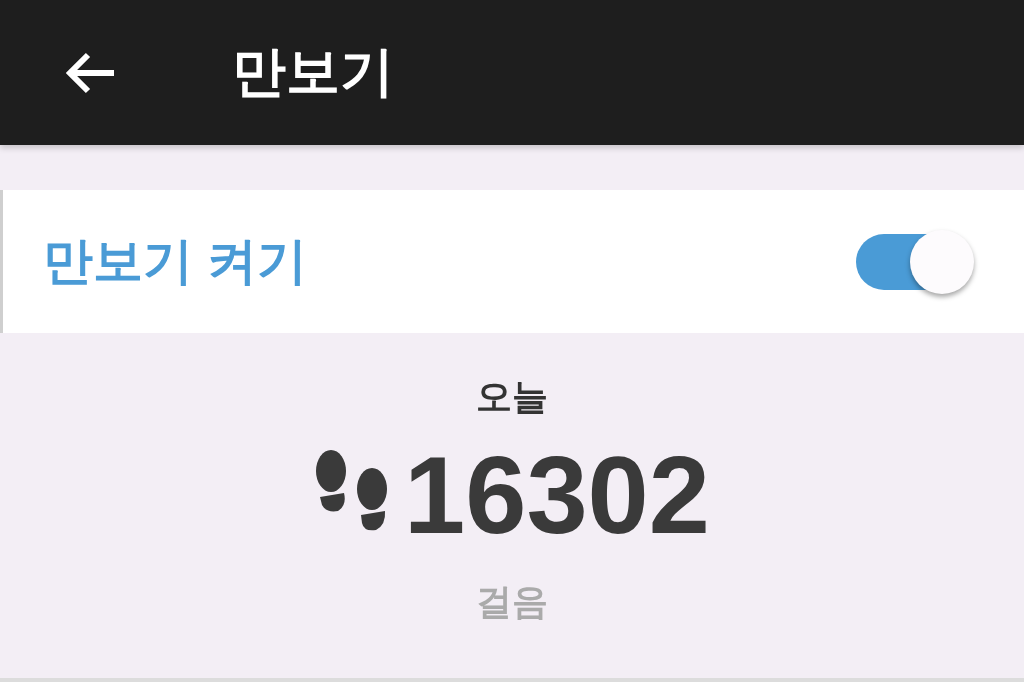 The width and height of the screenshot is (1024, 682). I want to click on setting-label: 만보기 켜기, so click(175, 261).